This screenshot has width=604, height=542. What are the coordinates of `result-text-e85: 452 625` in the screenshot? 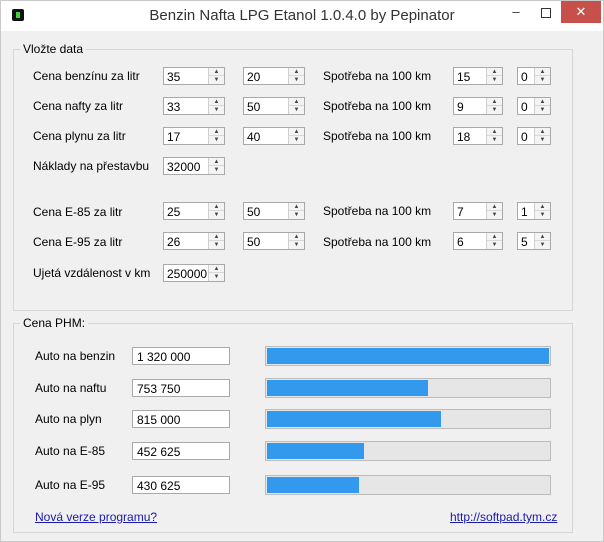 It's located at (159, 452).